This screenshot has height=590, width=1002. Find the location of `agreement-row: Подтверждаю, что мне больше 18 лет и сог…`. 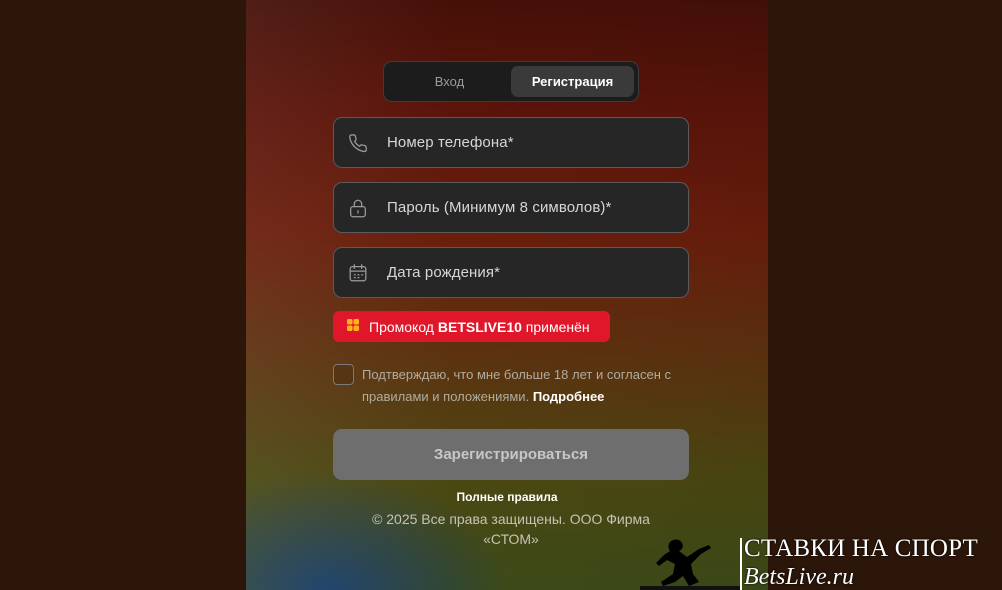

agreement-row: Подтверждаю, что мне больше 18 лет и сог… is located at coordinates (511, 386).